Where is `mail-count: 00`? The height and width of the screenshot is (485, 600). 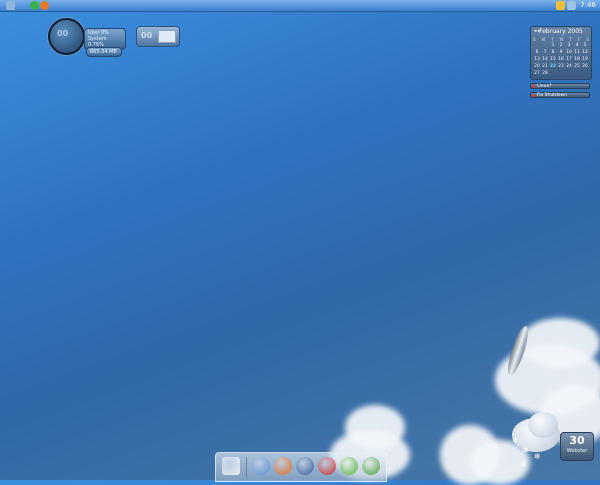
mail-count: 00 is located at coordinates (147, 35).